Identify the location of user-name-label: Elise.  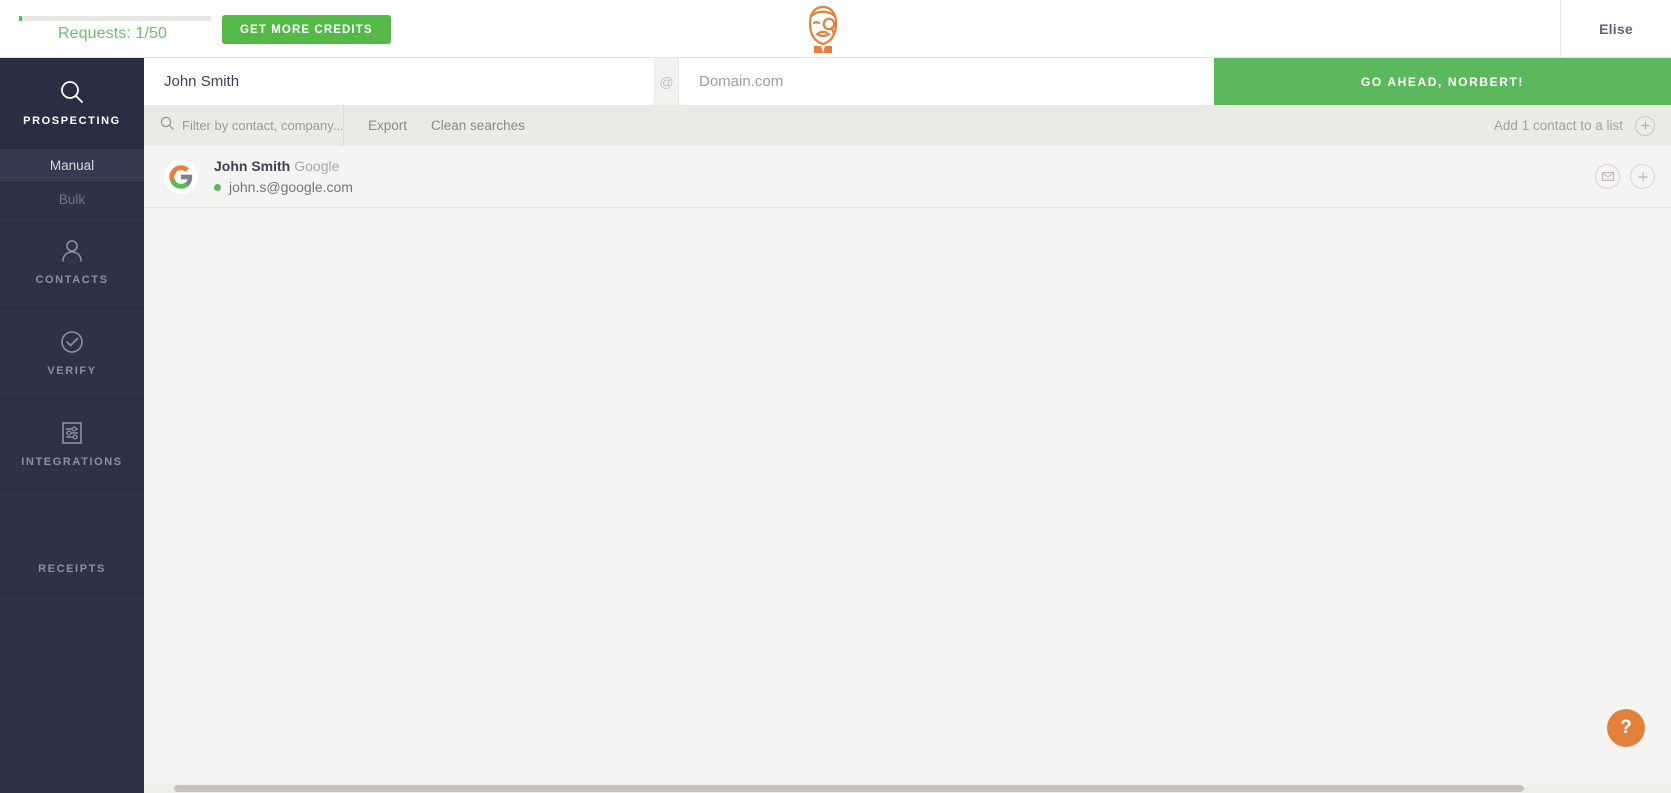
(1616, 29).